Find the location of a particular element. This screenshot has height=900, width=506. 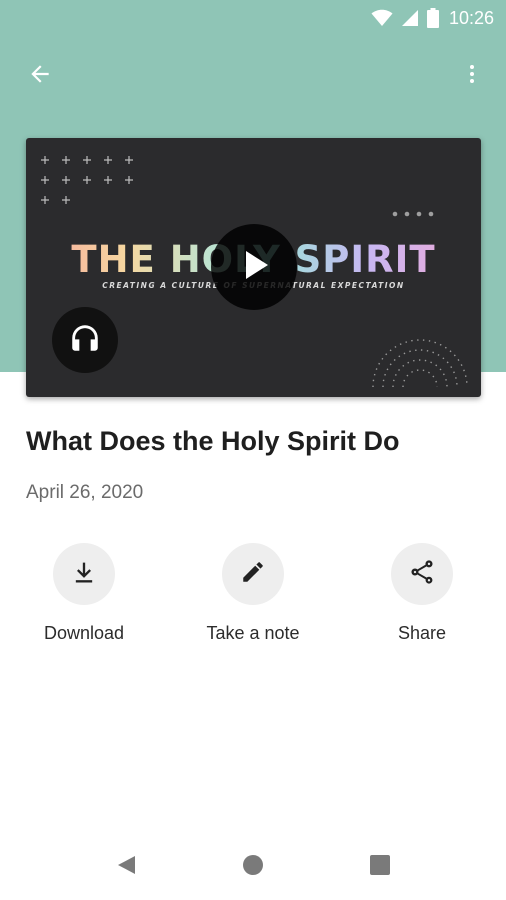

more-vertical-icon is located at coordinates (472, 76).